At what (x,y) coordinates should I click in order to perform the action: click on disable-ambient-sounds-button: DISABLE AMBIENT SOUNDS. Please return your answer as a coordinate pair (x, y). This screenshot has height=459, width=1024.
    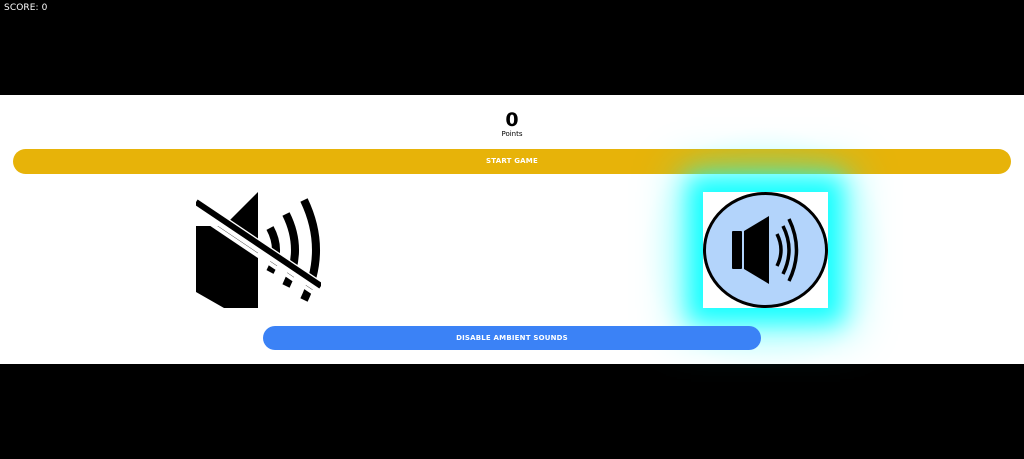
    Looking at the image, I should click on (512, 338).